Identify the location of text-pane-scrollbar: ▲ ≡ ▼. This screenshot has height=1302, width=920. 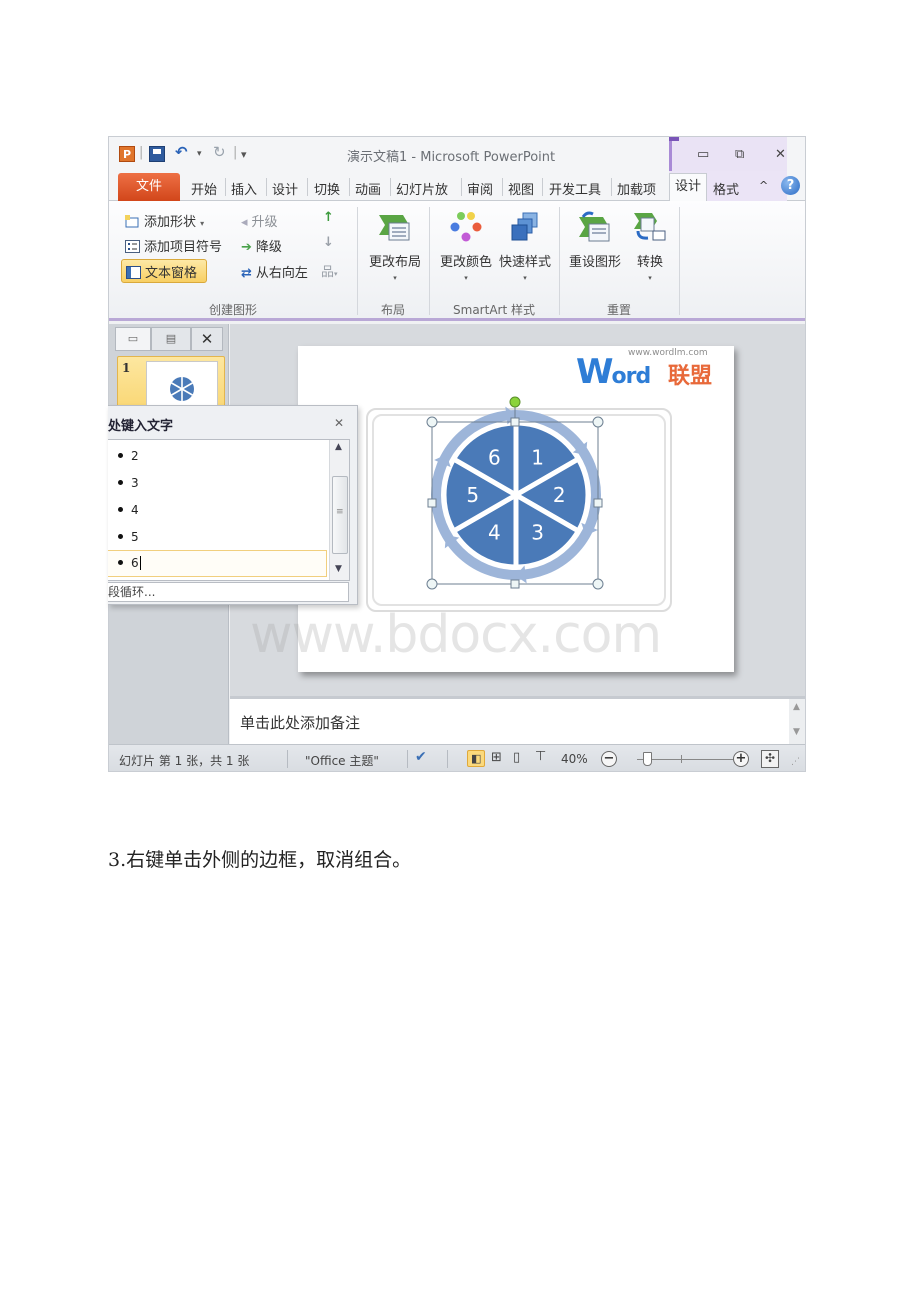
(339, 510).